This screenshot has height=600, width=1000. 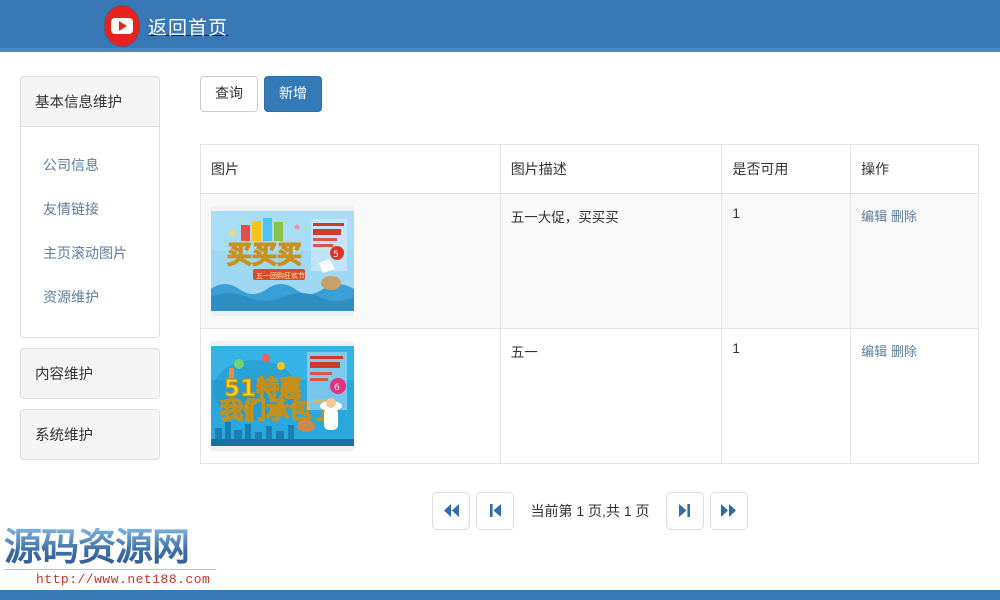 I want to click on banner-thumbnail-1: 买买买 五一团购狂欢节 5, so click(x=282, y=260).